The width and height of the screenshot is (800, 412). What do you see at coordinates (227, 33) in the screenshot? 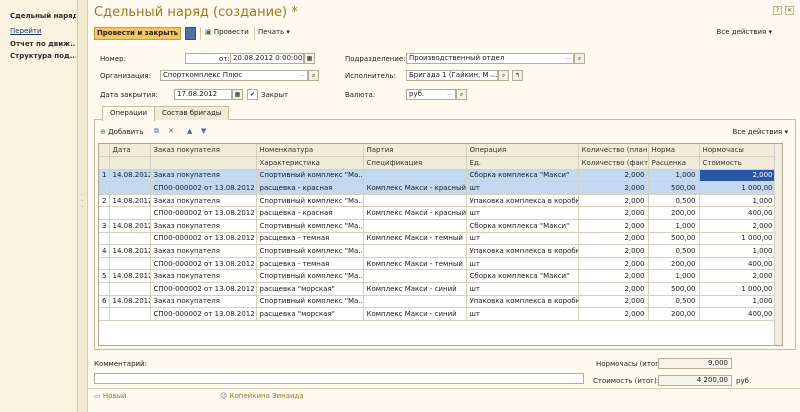
I see `post-button: ▣ Провести` at bounding box center [227, 33].